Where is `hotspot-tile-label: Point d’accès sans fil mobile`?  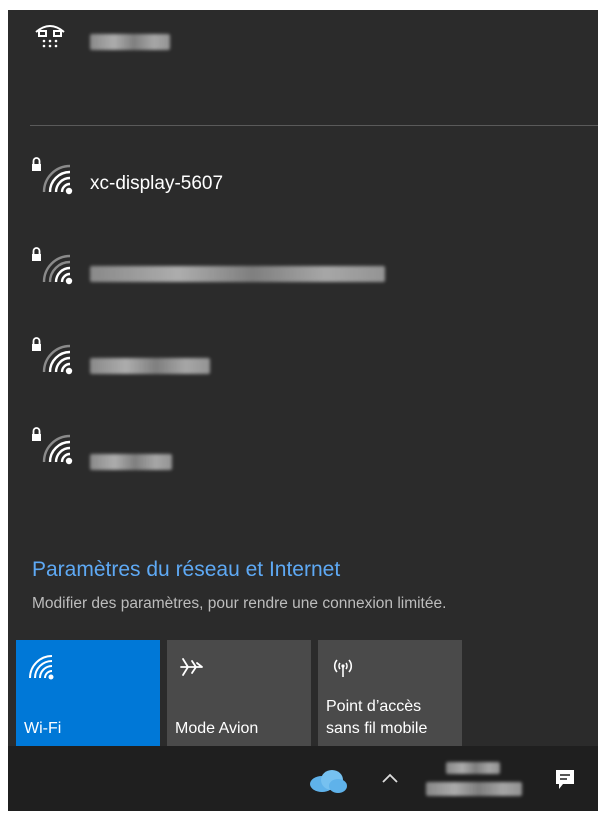
hotspot-tile-label: Point d’accès sans fil mobile is located at coordinates (377, 717).